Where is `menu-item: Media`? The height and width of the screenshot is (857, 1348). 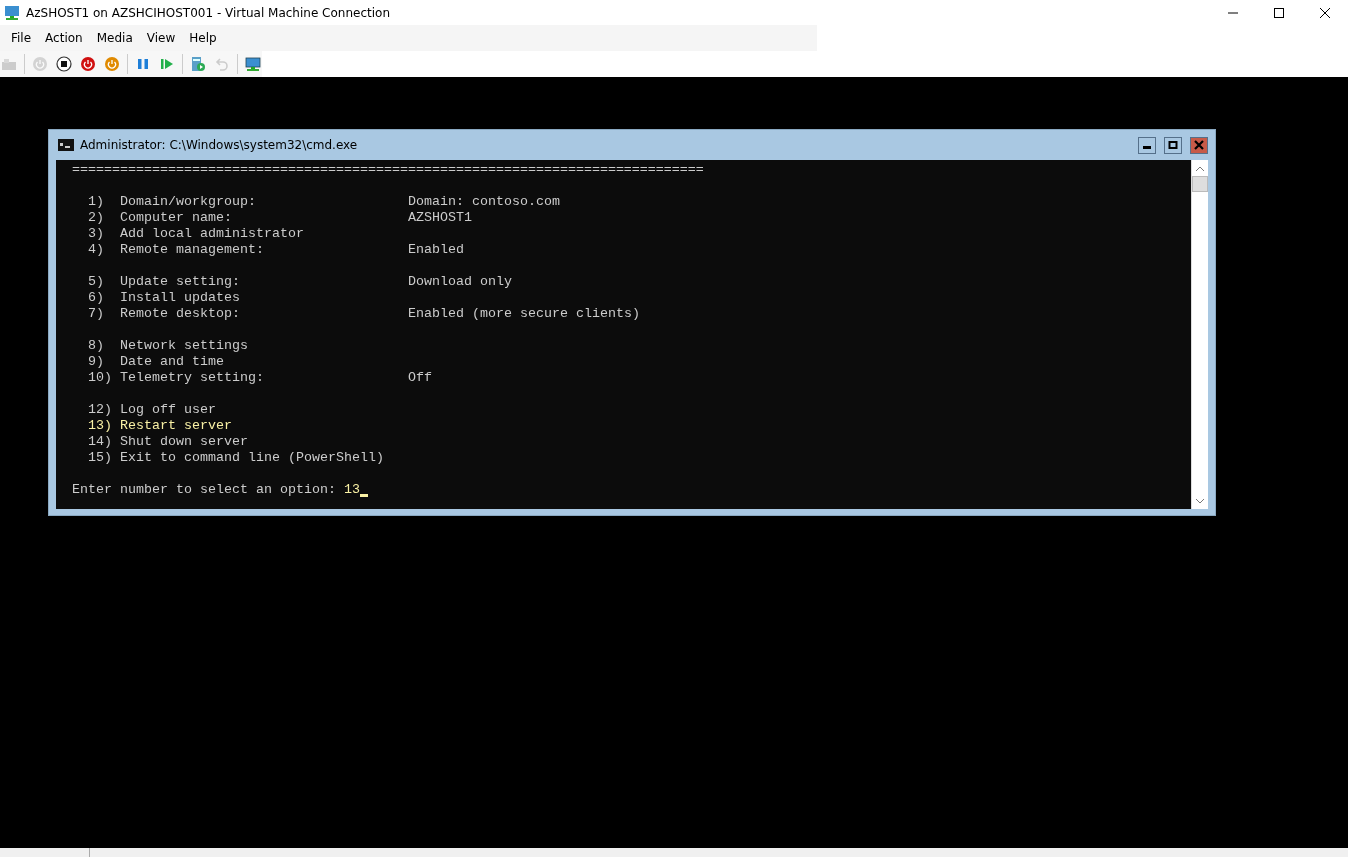
menu-item: Media is located at coordinates (114, 38).